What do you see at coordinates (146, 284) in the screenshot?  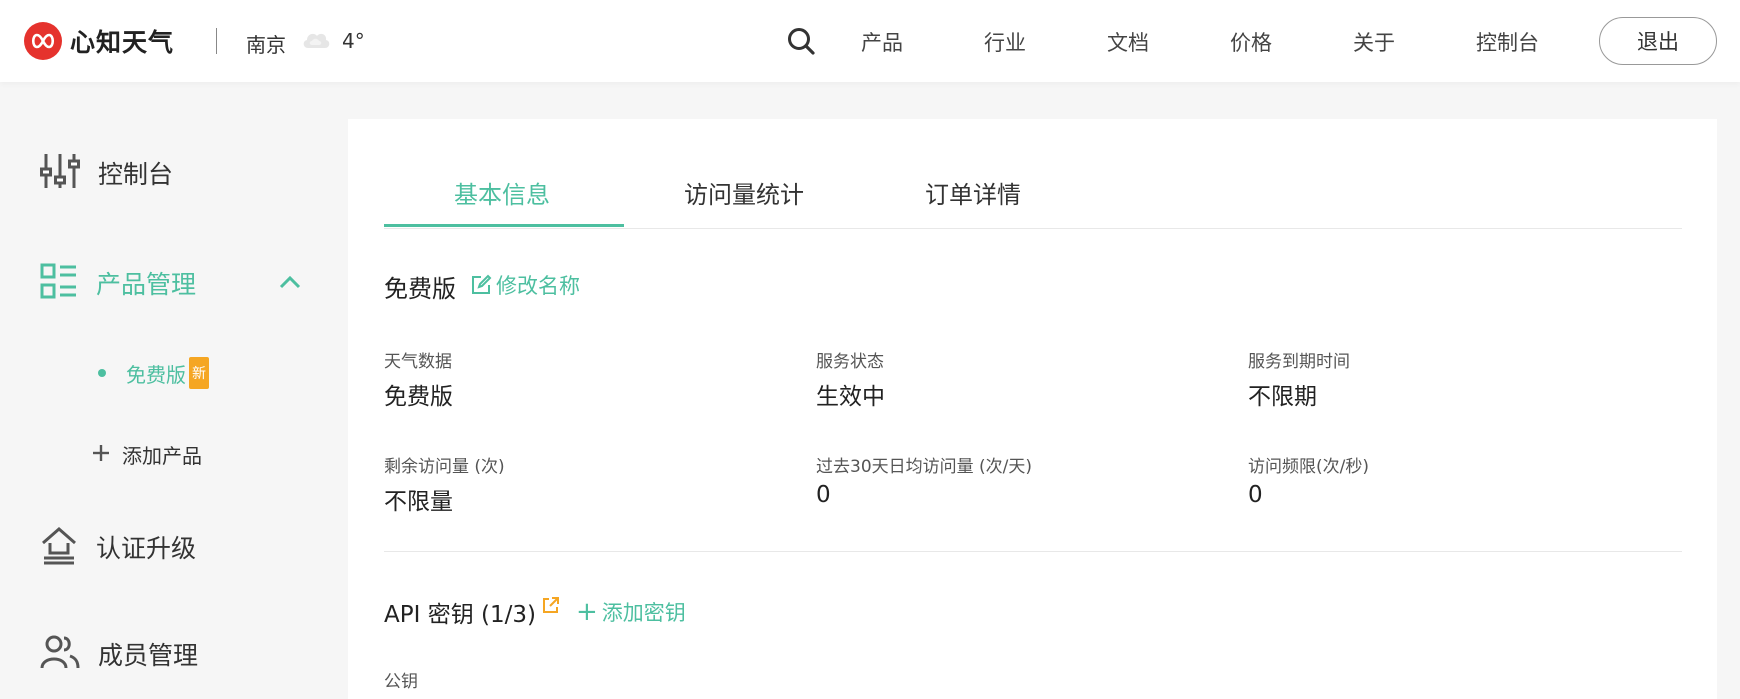 I see `sidebar-item-label: 产品管理` at bounding box center [146, 284].